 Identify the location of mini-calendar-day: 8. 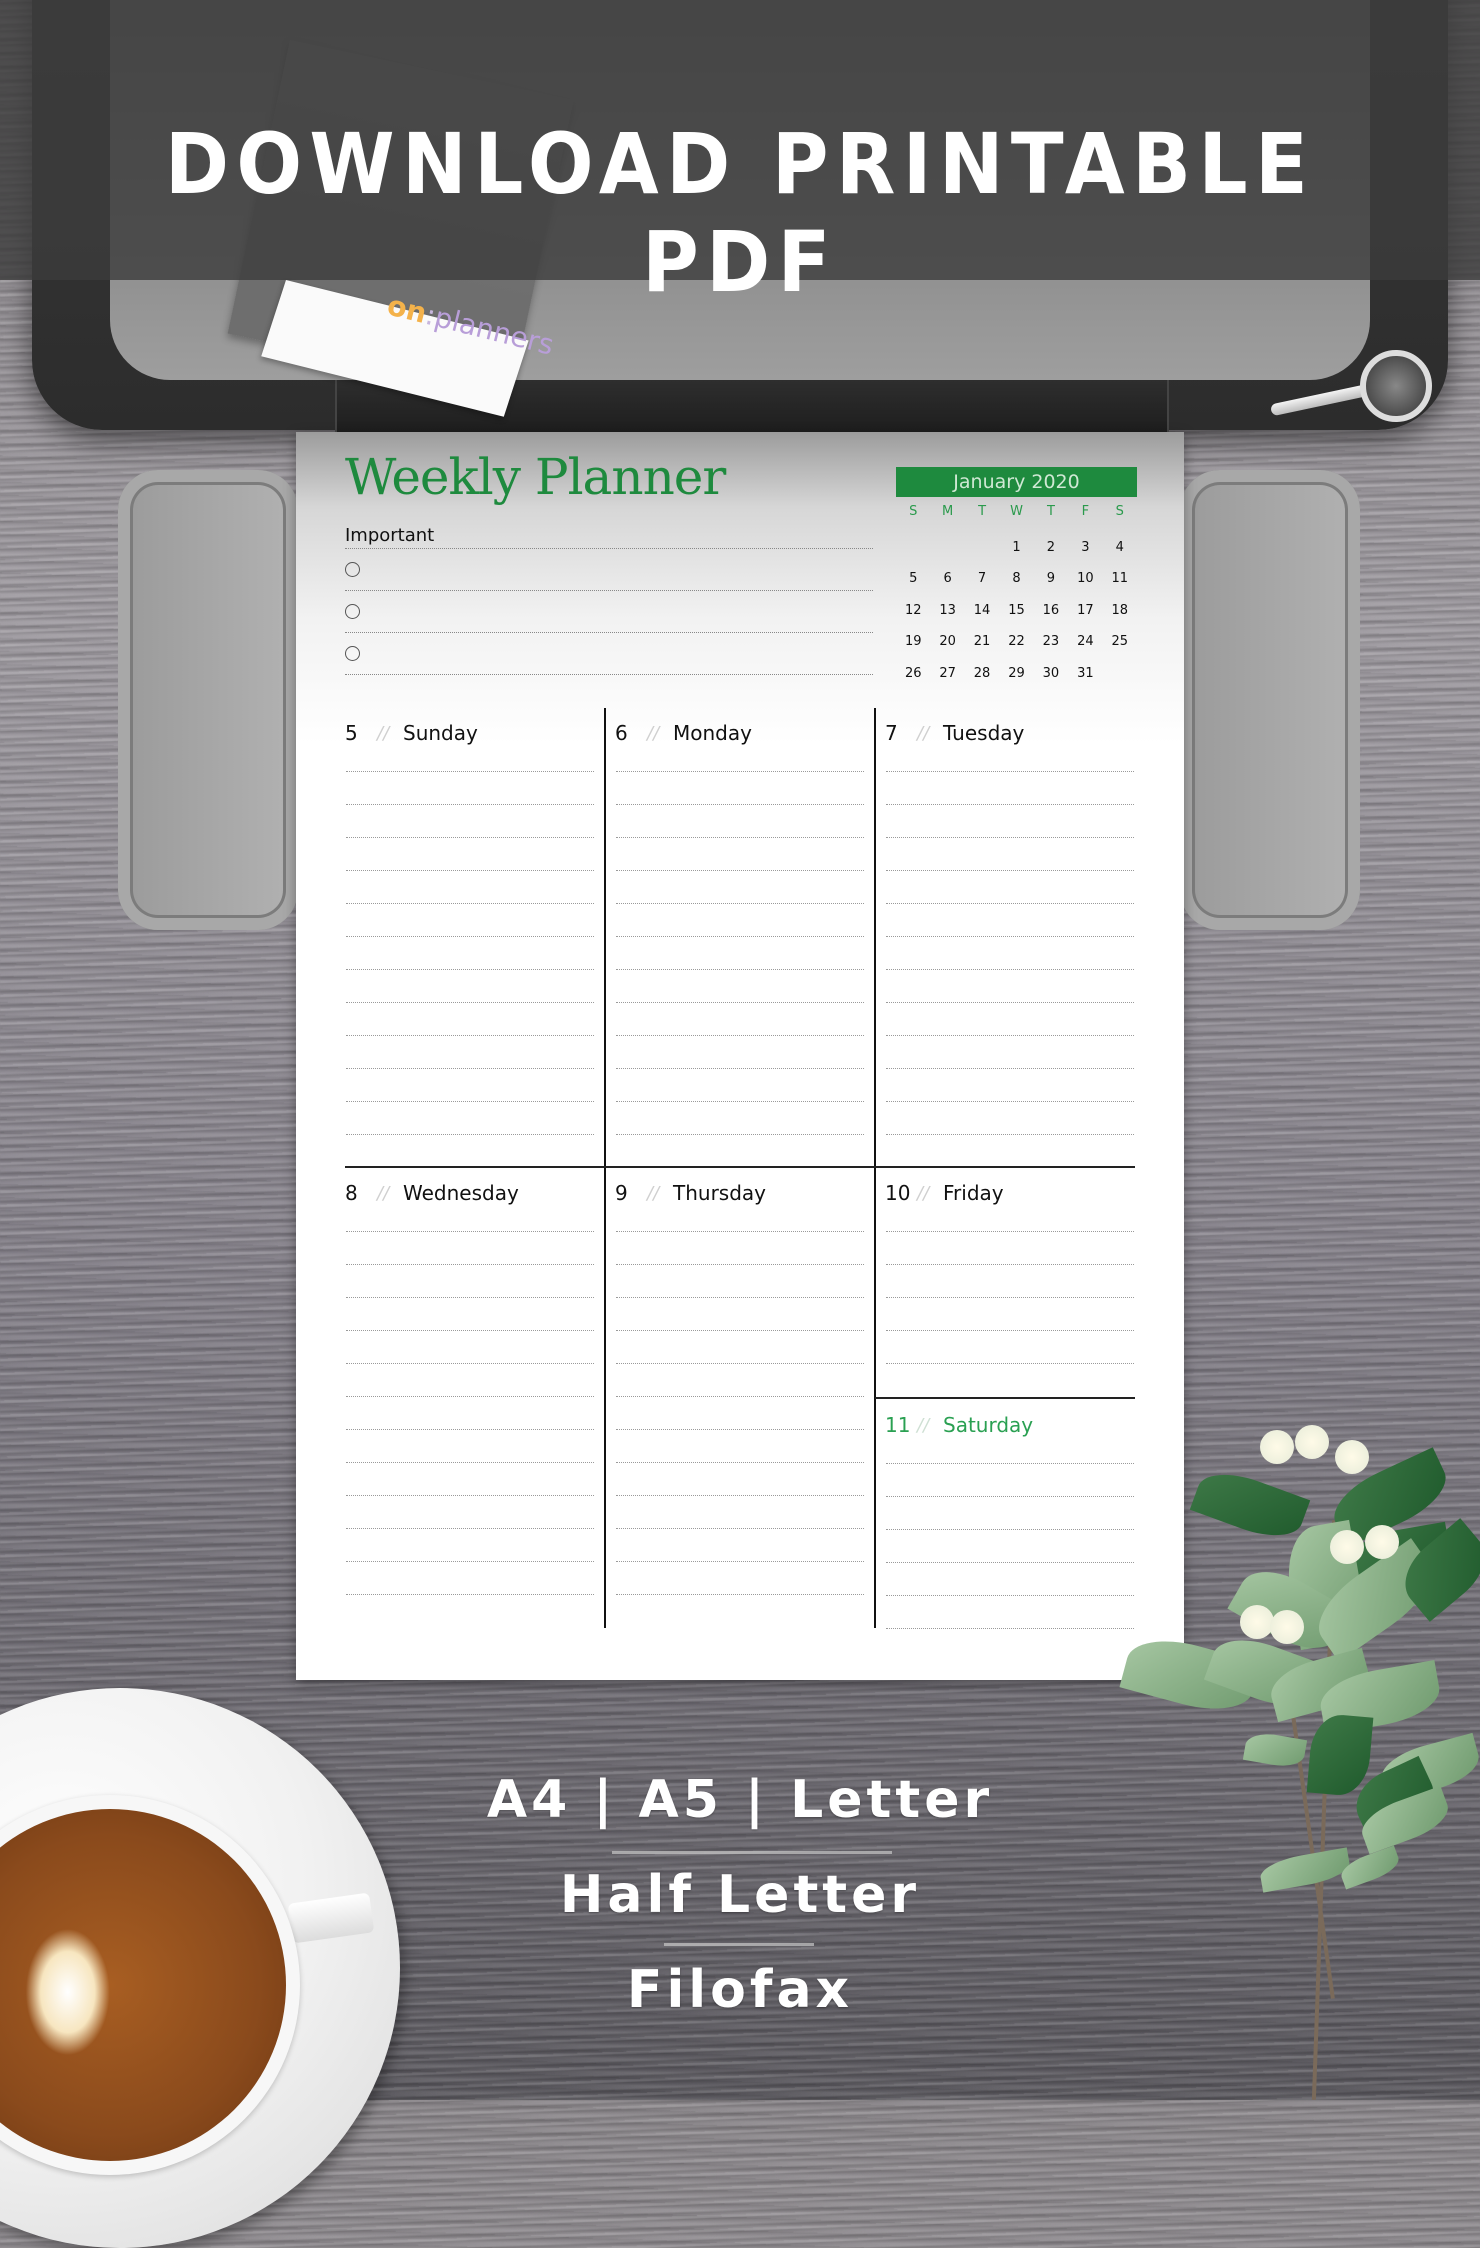
(1016, 579).